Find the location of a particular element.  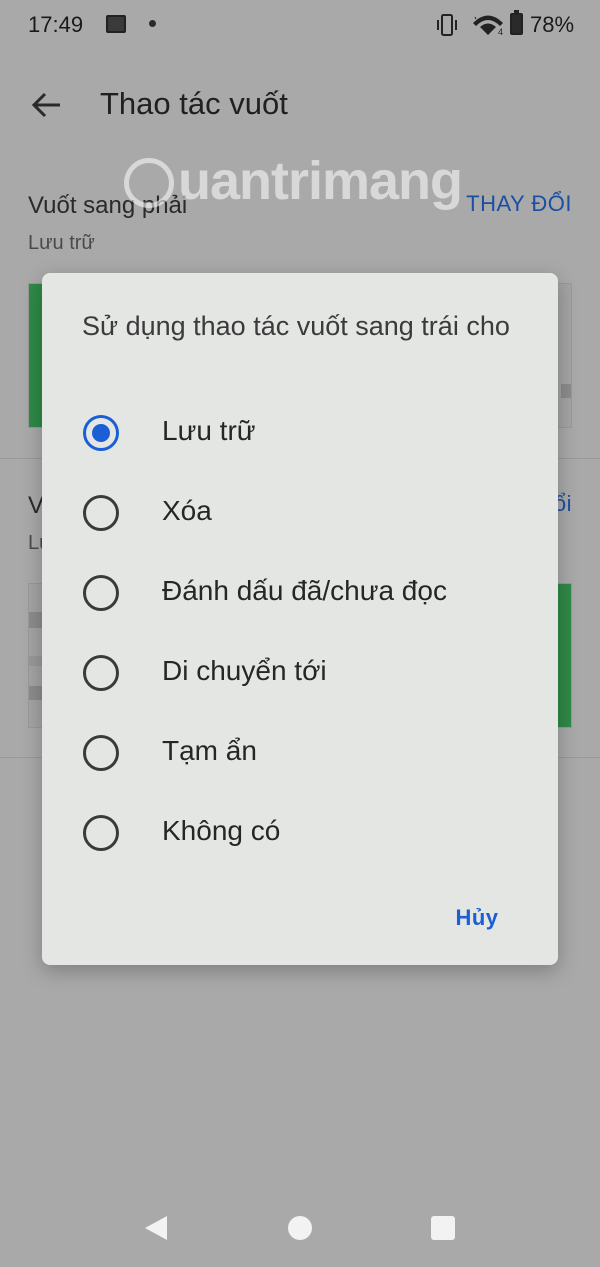

dot-icon is located at coordinates (152, 23).